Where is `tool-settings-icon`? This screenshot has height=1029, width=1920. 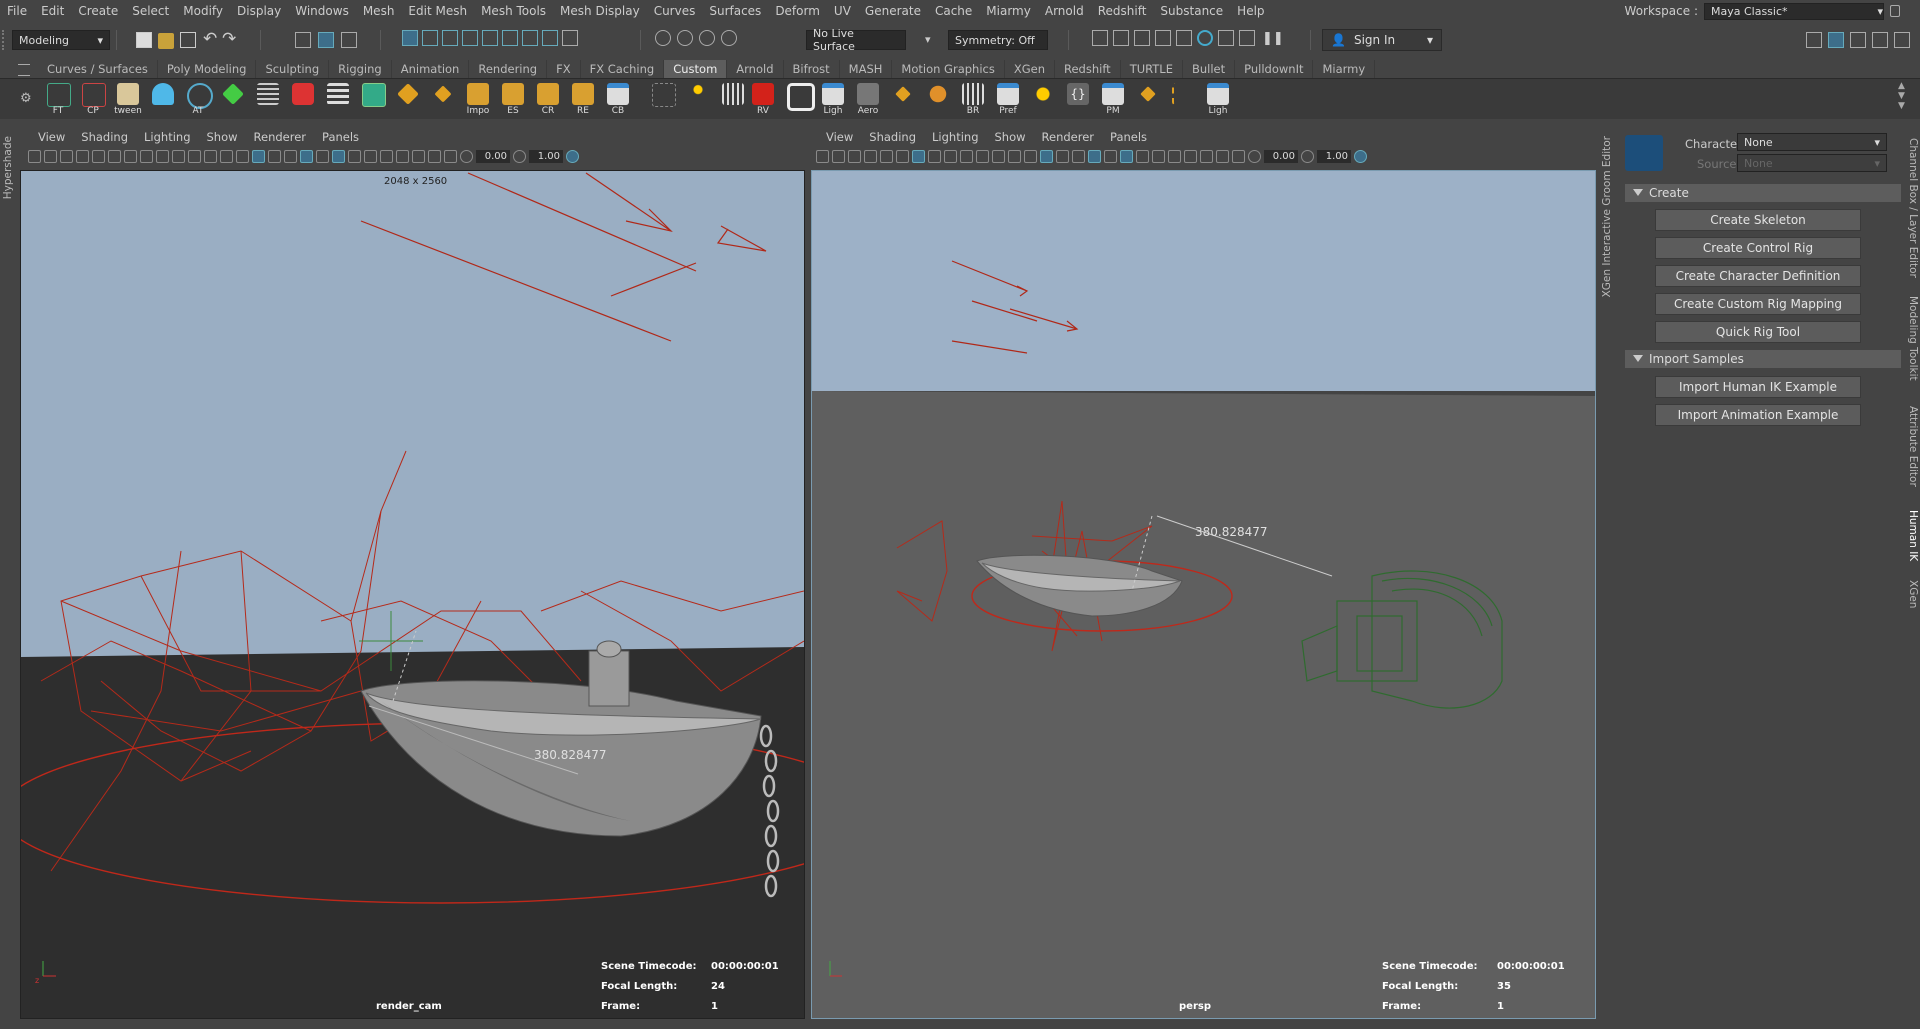
tool-settings-icon is located at coordinates (1858, 40).